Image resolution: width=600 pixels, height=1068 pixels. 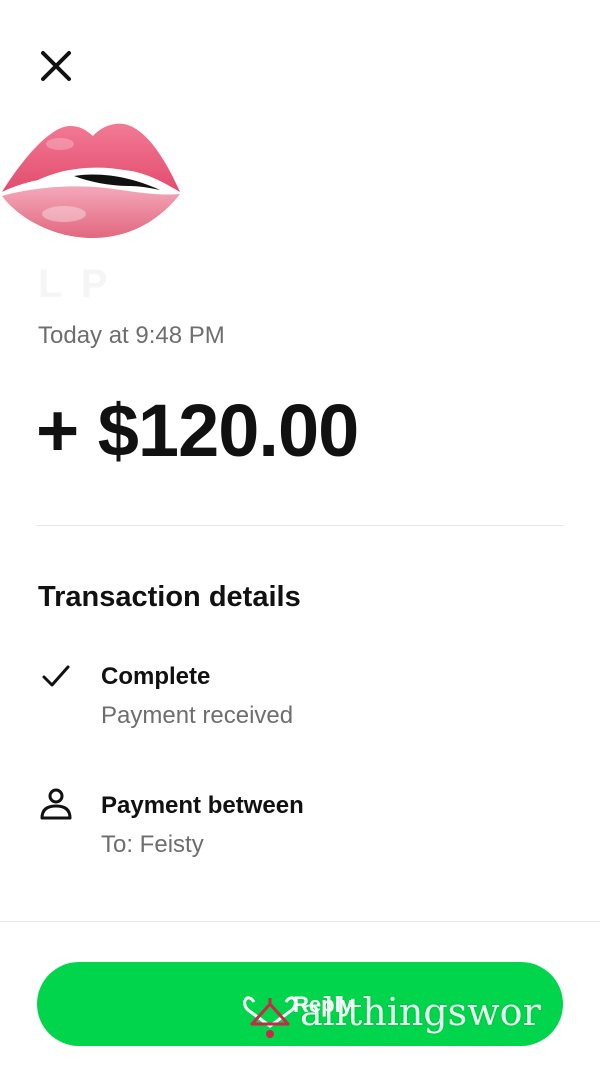 I want to click on close-button, so click(x=56, y=66).